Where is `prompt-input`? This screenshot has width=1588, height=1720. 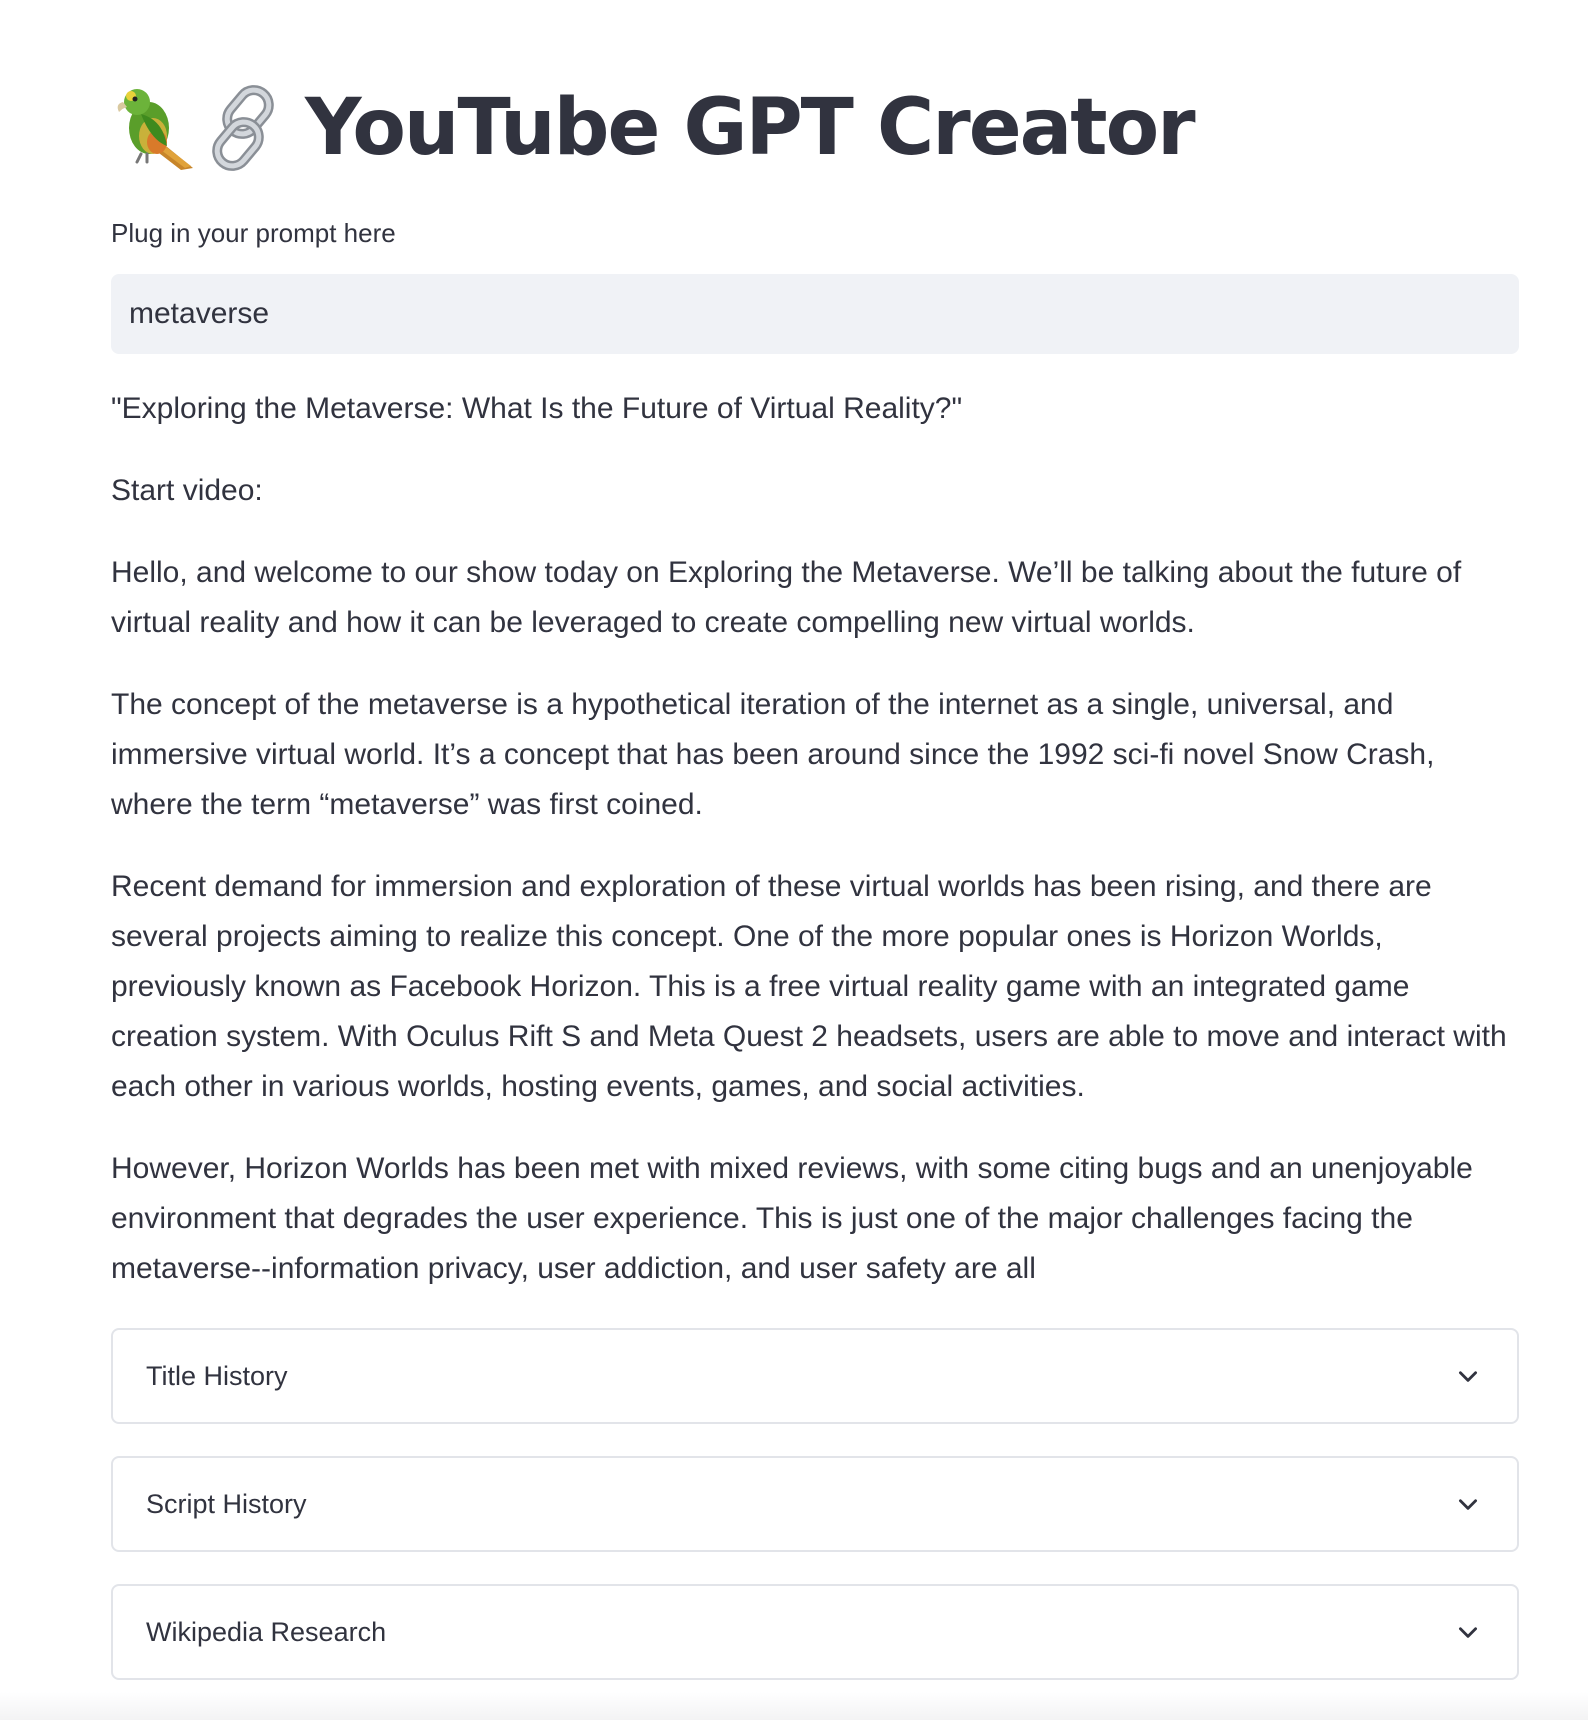 prompt-input is located at coordinates (815, 314).